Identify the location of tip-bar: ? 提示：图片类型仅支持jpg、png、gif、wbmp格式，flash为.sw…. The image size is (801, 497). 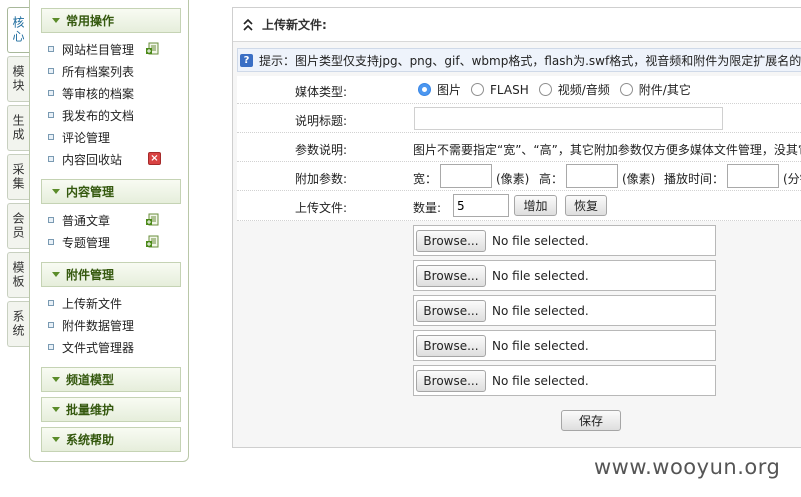
(519, 60).